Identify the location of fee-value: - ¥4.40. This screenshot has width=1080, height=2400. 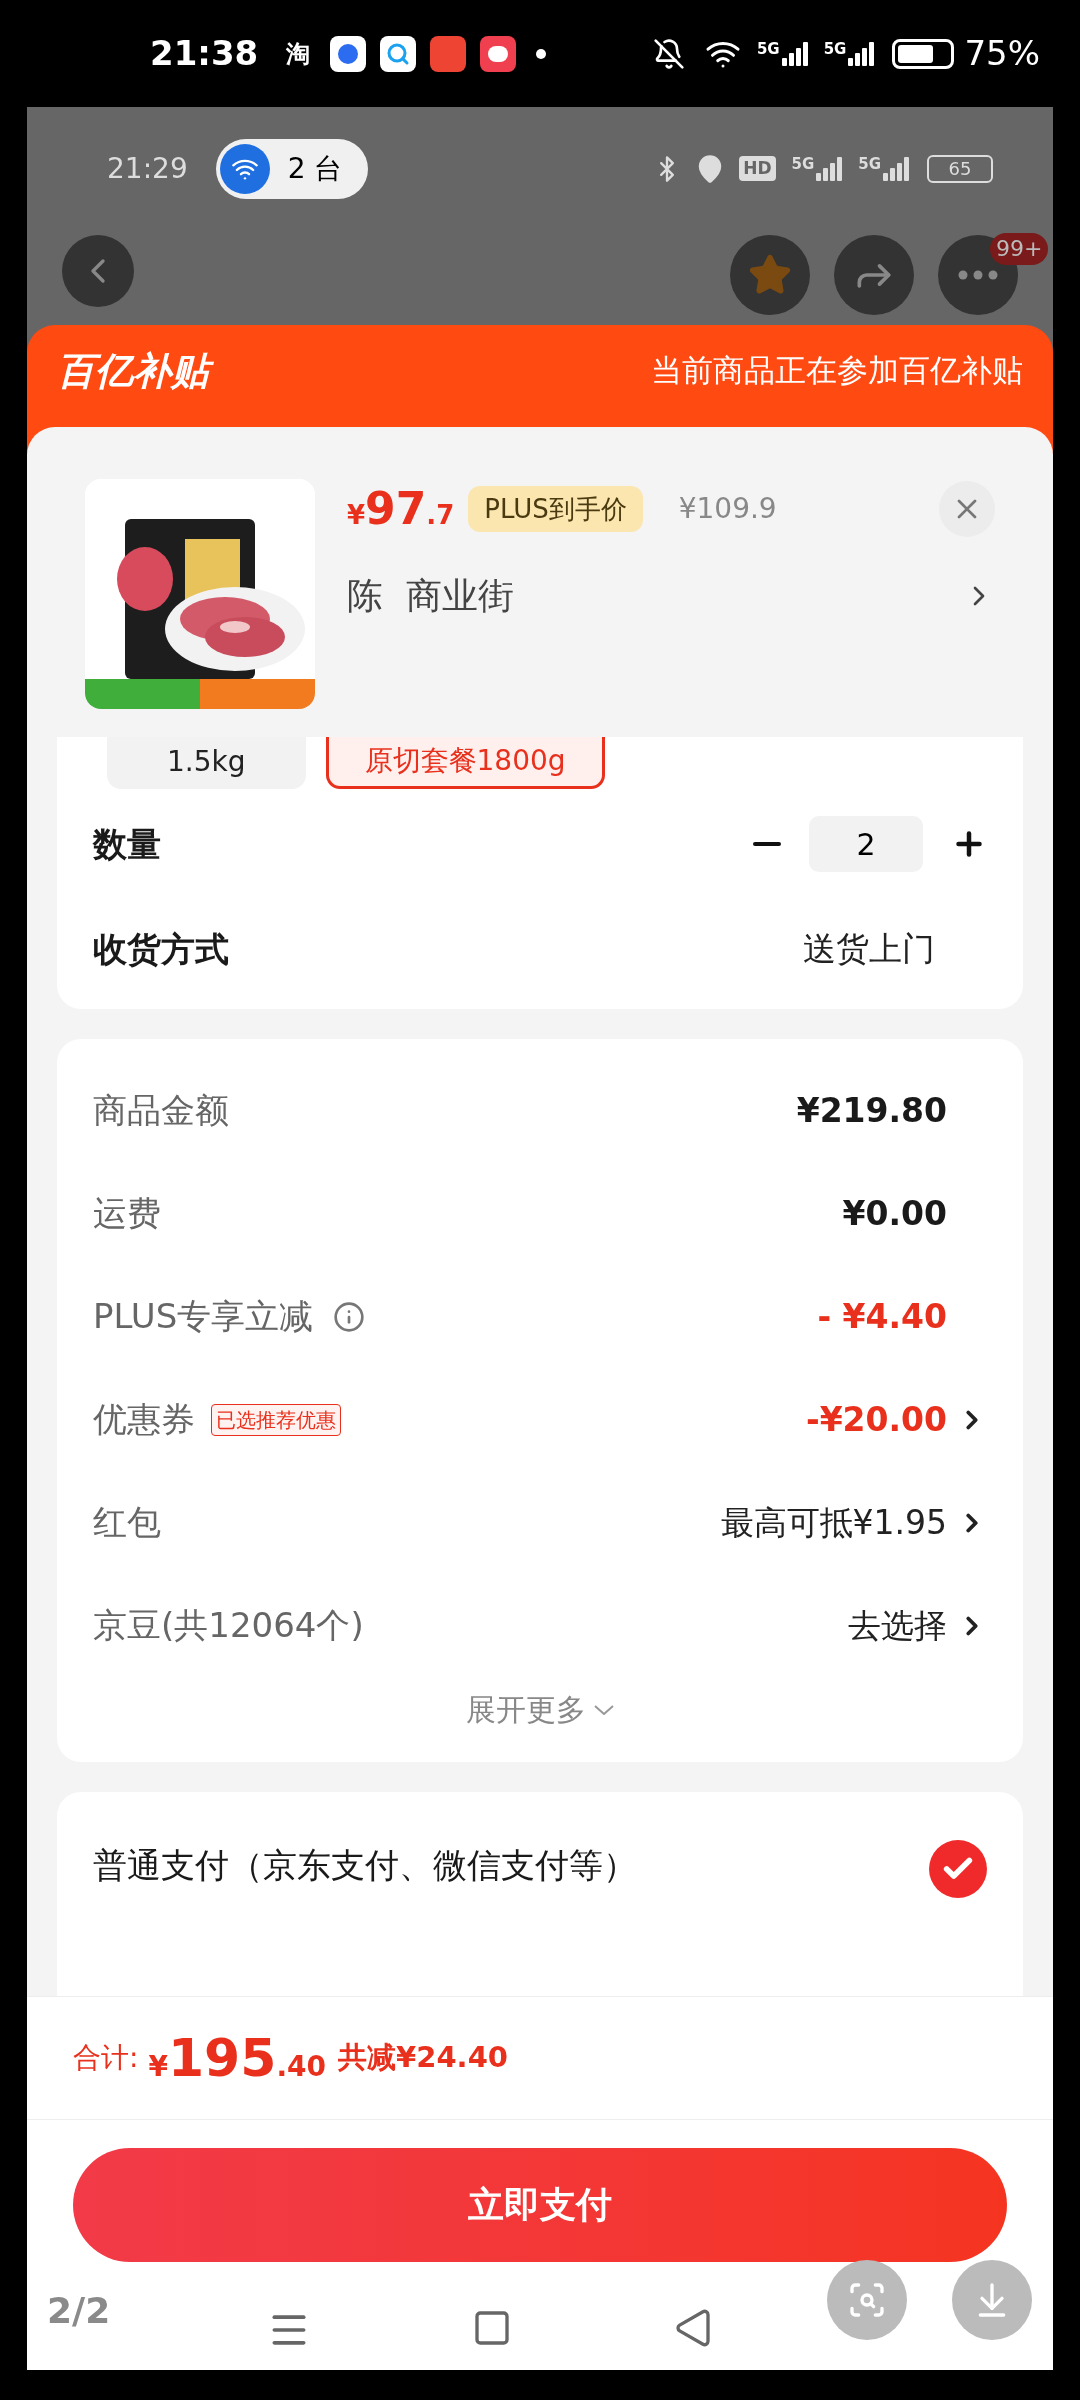
(882, 1316).